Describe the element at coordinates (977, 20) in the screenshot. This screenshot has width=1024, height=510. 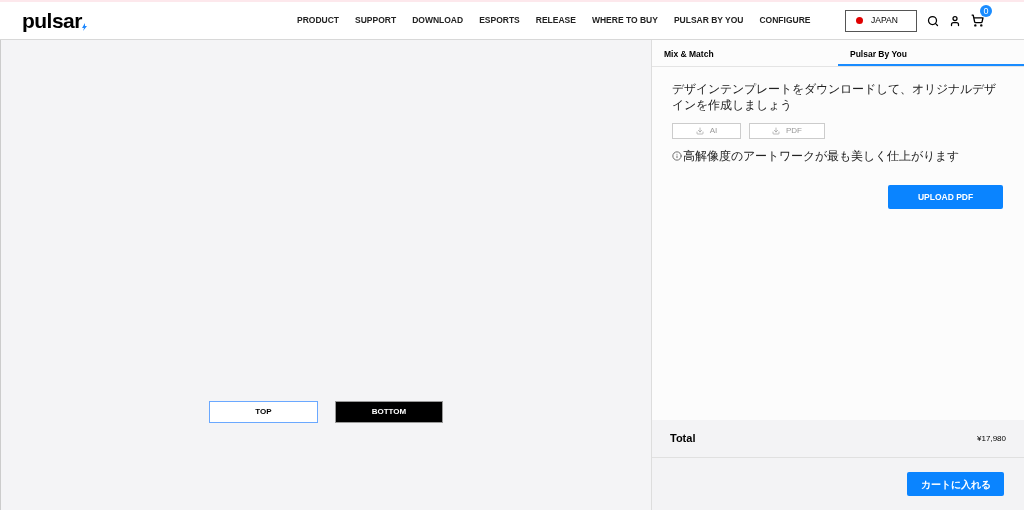
I see `cart-icon` at that location.